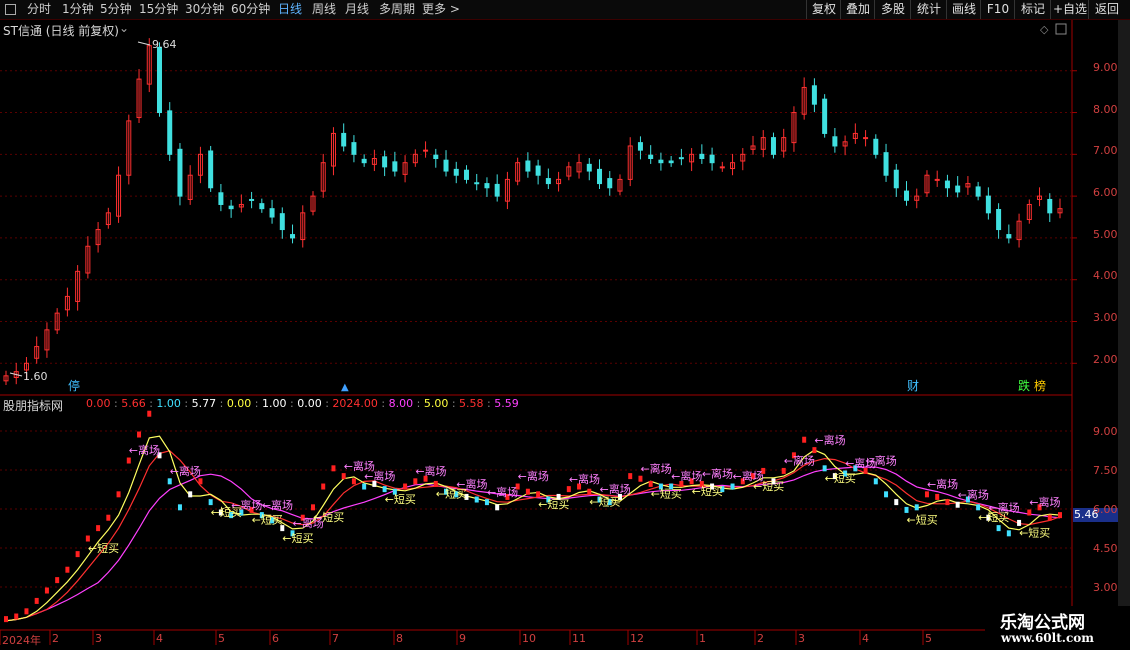 The height and width of the screenshot is (650, 1130). I want to click on time-axis-label: 2024年, so click(21, 640).